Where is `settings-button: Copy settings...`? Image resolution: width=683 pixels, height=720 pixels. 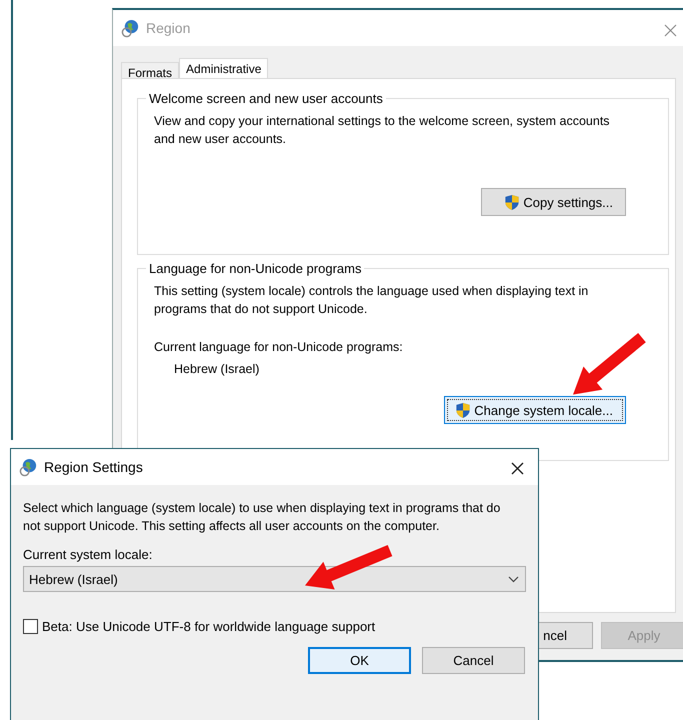
settings-button: Copy settings... is located at coordinates (553, 202).